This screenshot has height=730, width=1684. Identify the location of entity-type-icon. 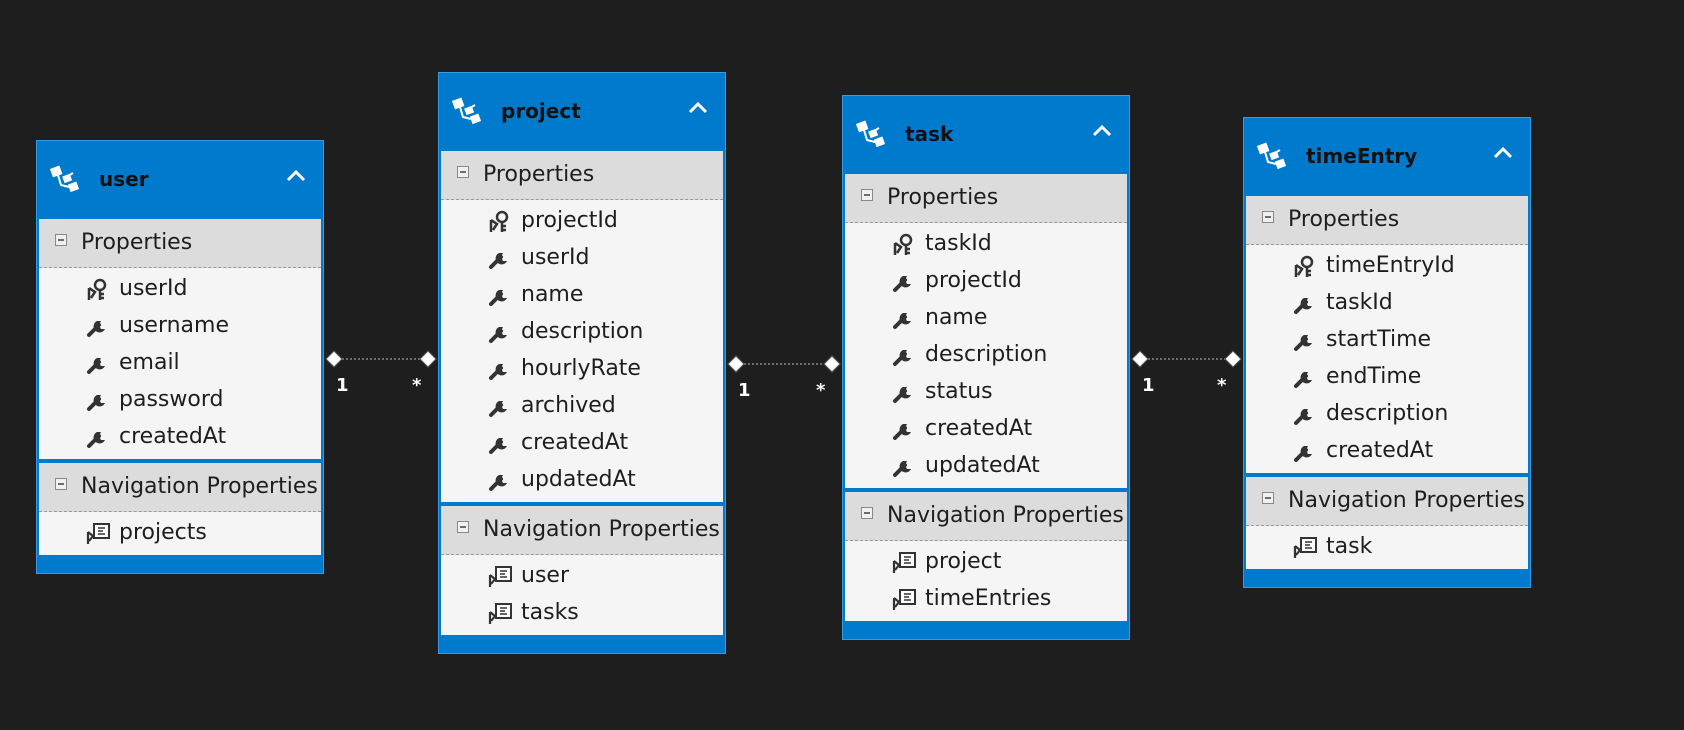
(64, 179).